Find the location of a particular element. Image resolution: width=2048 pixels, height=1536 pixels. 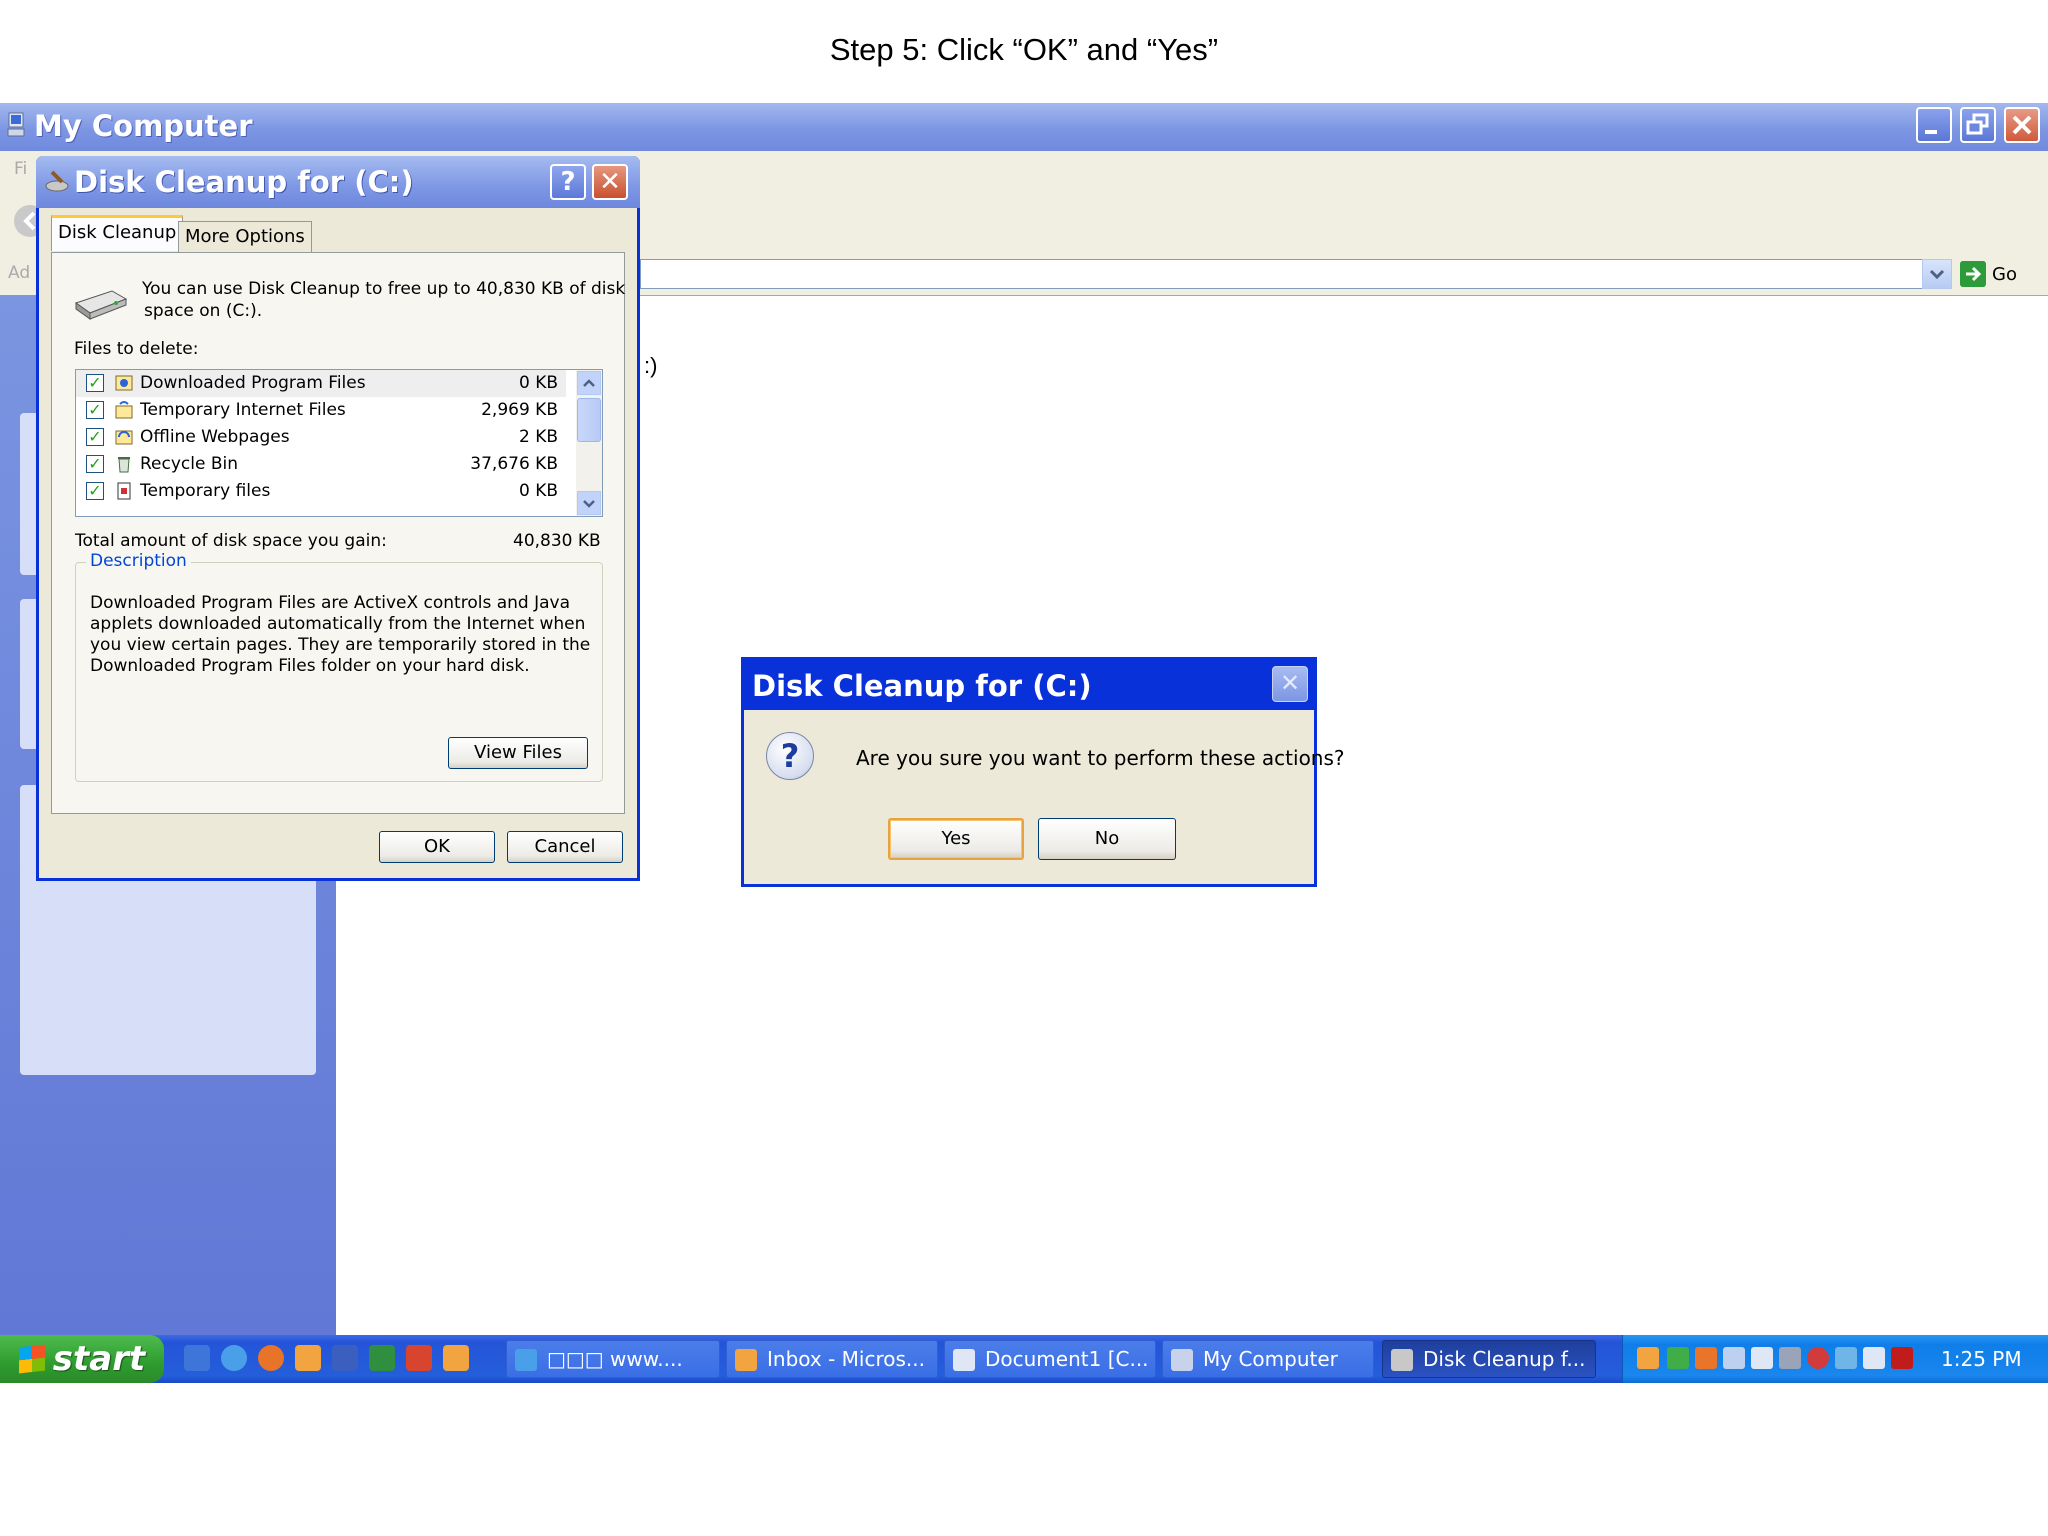

intro-text-line2: space on (C:). is located at coordinates (203, 311).